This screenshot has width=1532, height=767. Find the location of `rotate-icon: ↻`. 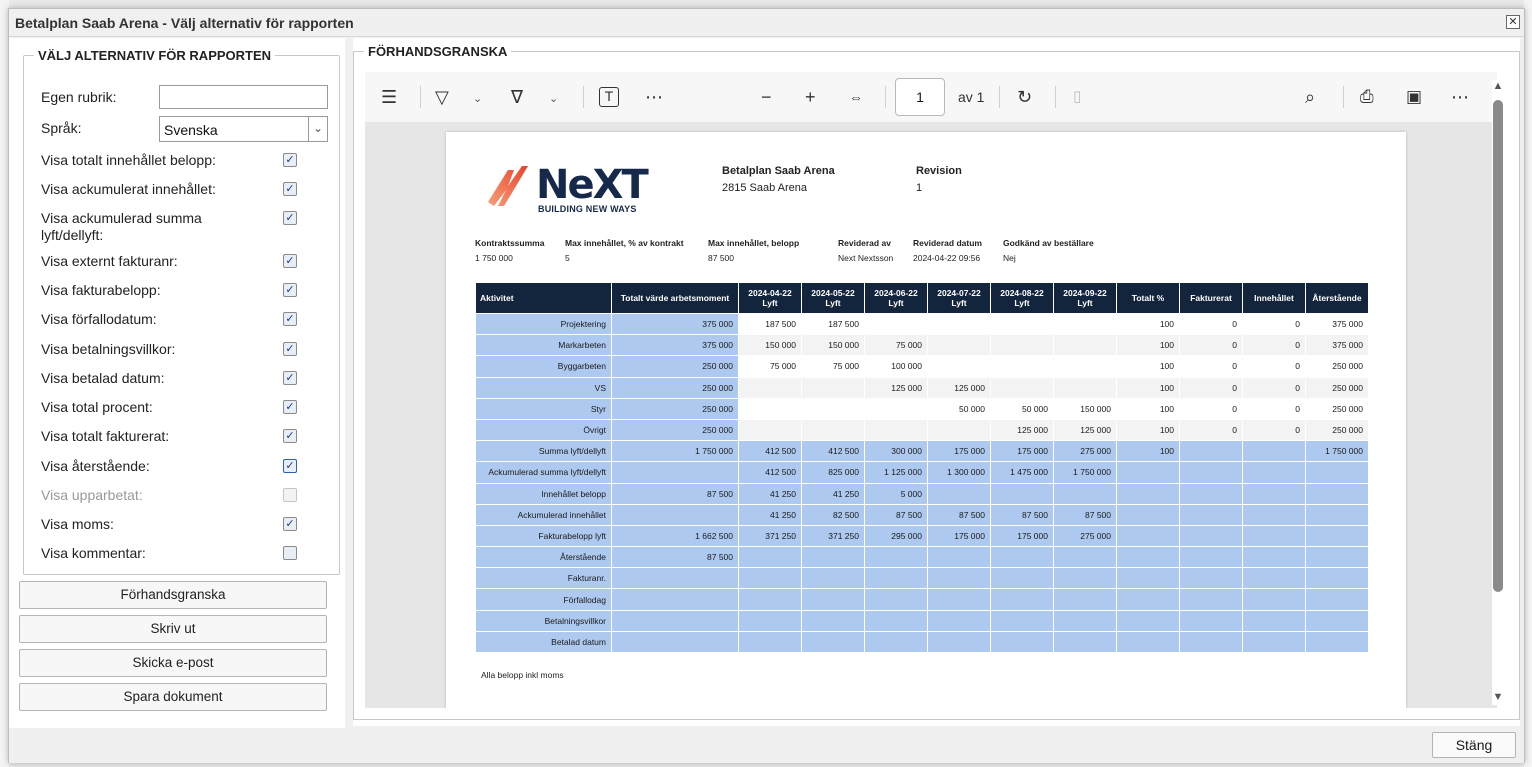

rotate-icon: ↻ is located at coordinates (1024, 97).